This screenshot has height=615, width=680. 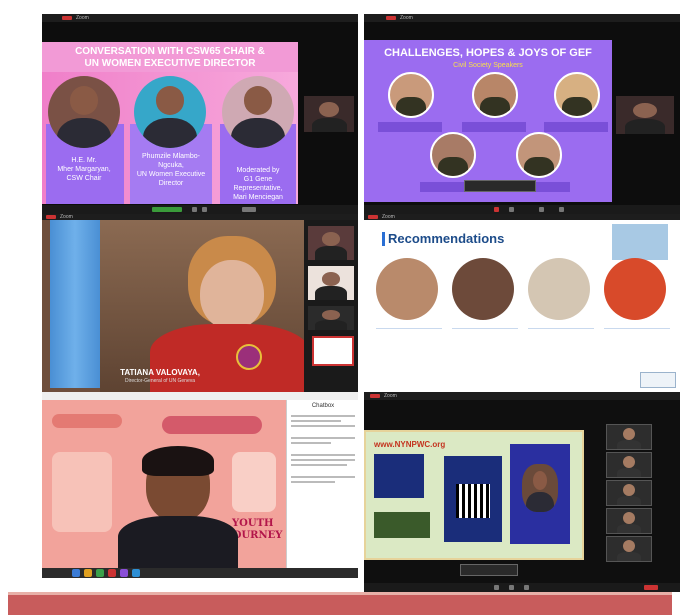 I want to click on thumb-top-right, so click(x=640, y=242).